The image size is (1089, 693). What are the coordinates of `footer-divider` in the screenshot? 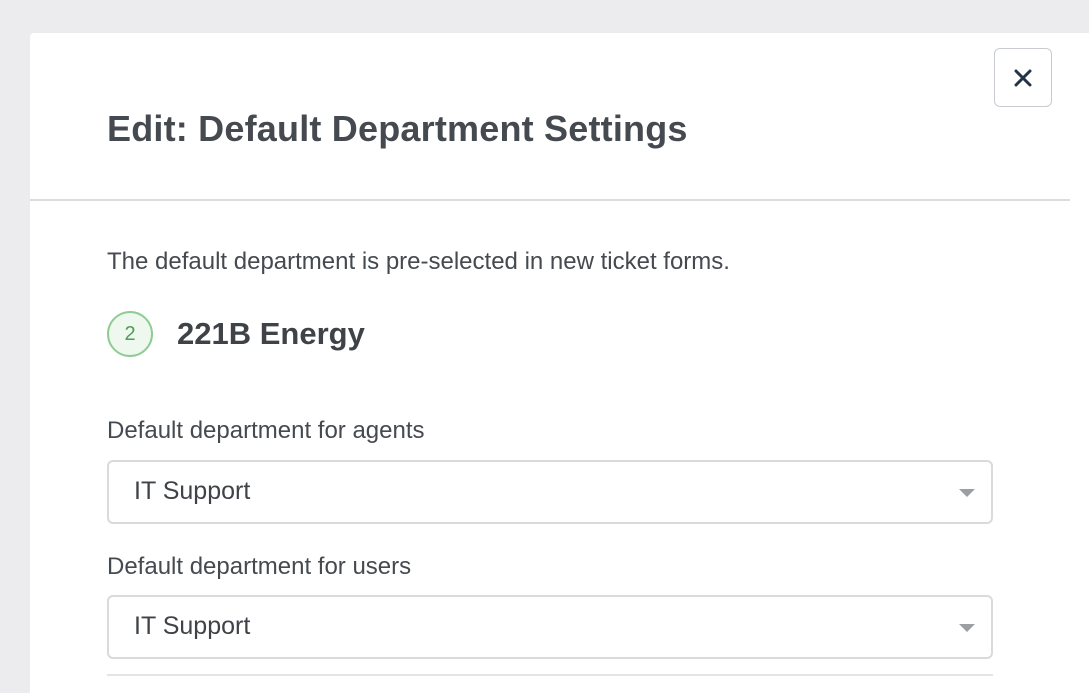 It's located at (550, 675).